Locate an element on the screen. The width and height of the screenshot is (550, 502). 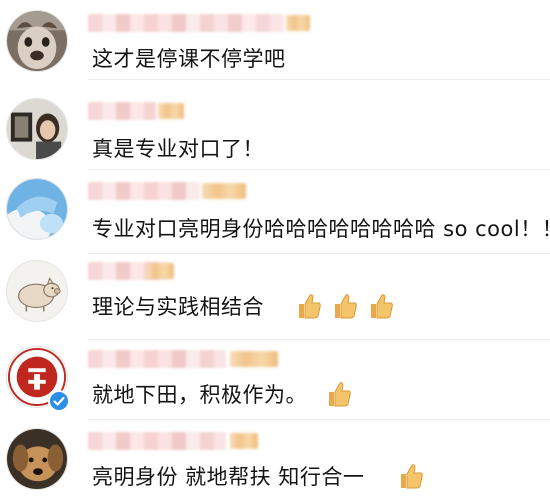
girl-photo-avatar-image is located at coordinates (37, 129).